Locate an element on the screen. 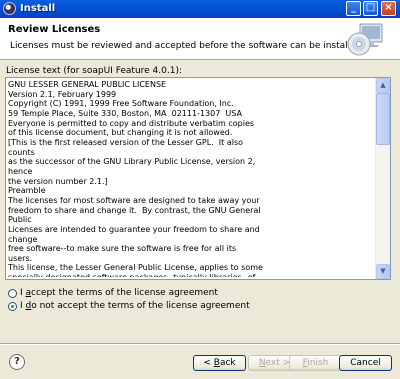 The height and width of the screenshot is (379, 400). page-title: Review Licenses is located at coordinates (54, 29).